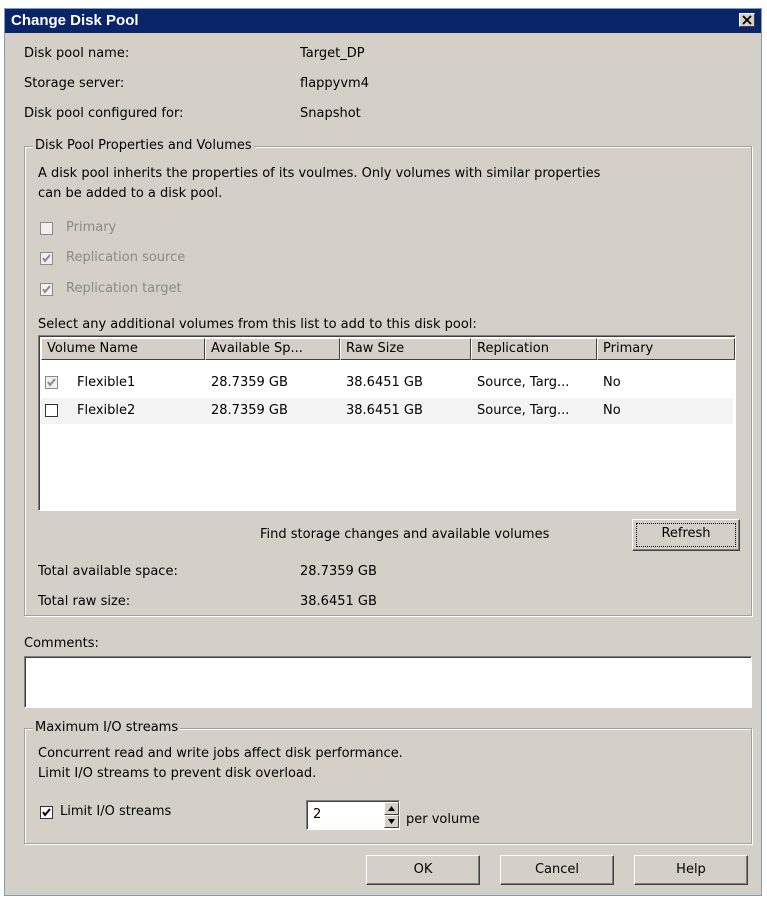 This screenshot has height=900, width=767. What do you see at coordinates (130, 193) in the screenshot?
I see `properties-description-line2: can be added to a disk pool.` at bounding box center [130, 193].